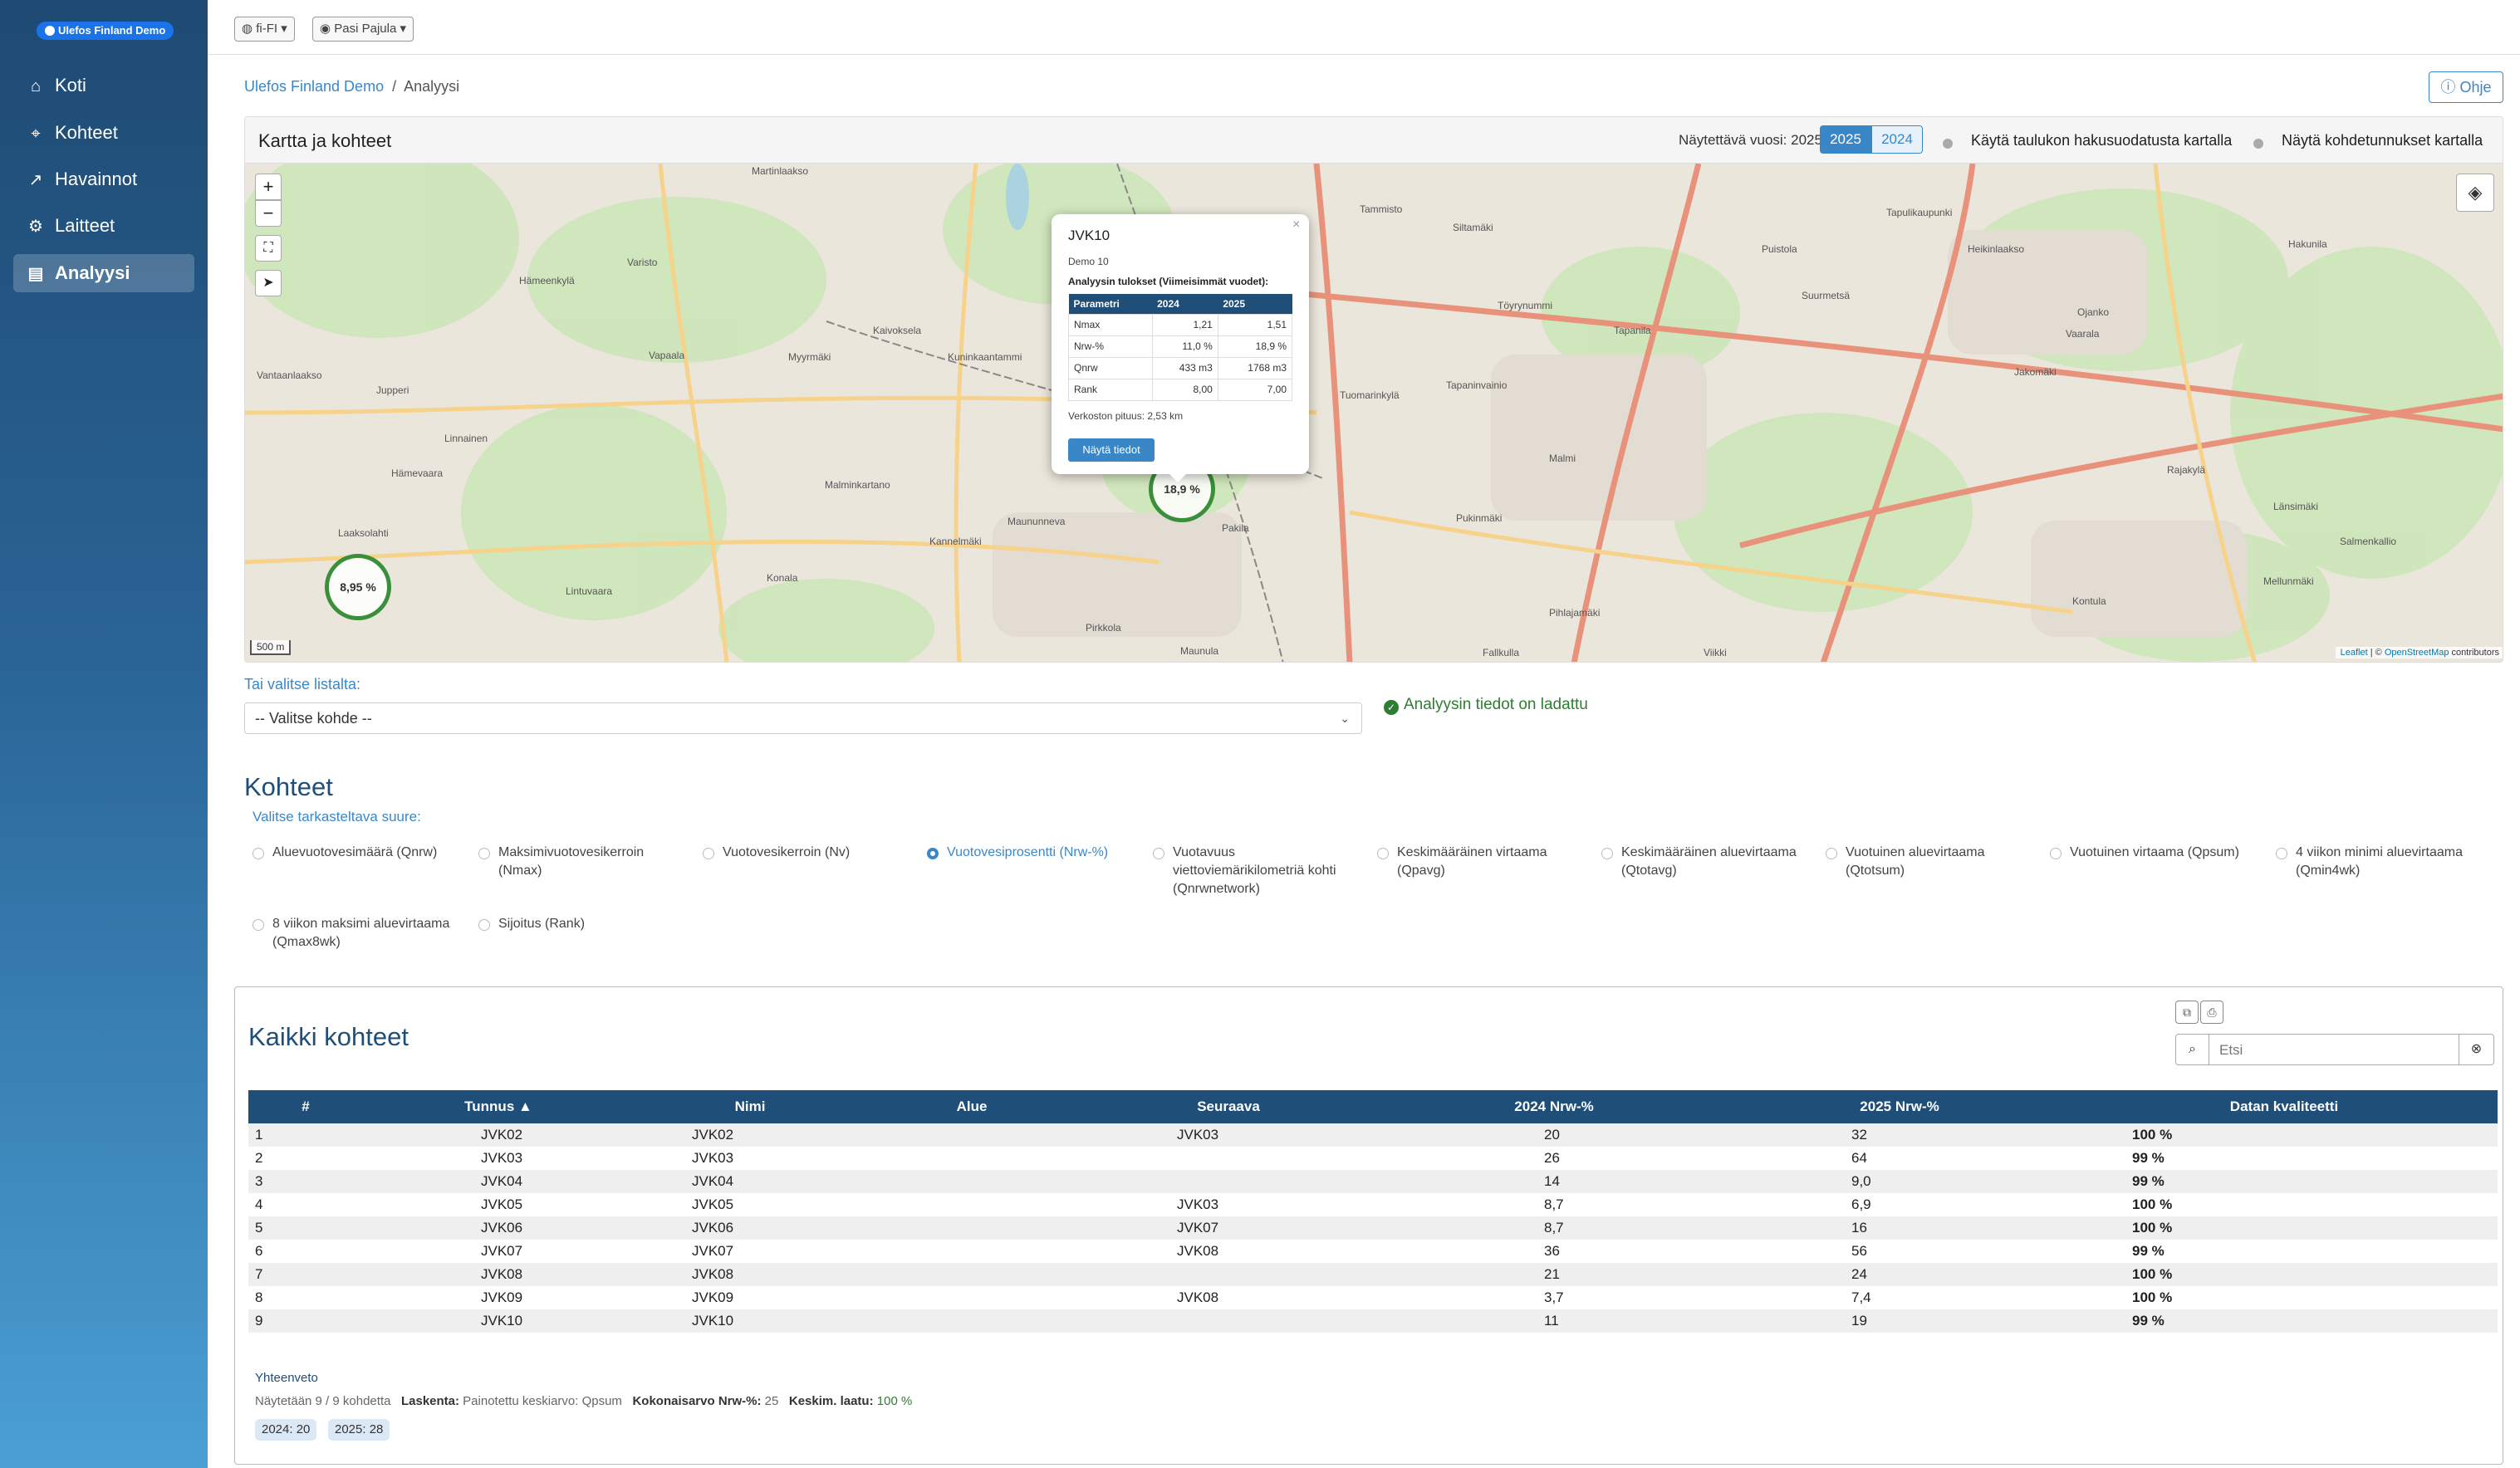 Image resolution: width=2520 pixels, height=1468 pixels. Describe the element at coordinates (2187, 1013) in the screenshot. I see `copy-icon: ⧉` at that location.